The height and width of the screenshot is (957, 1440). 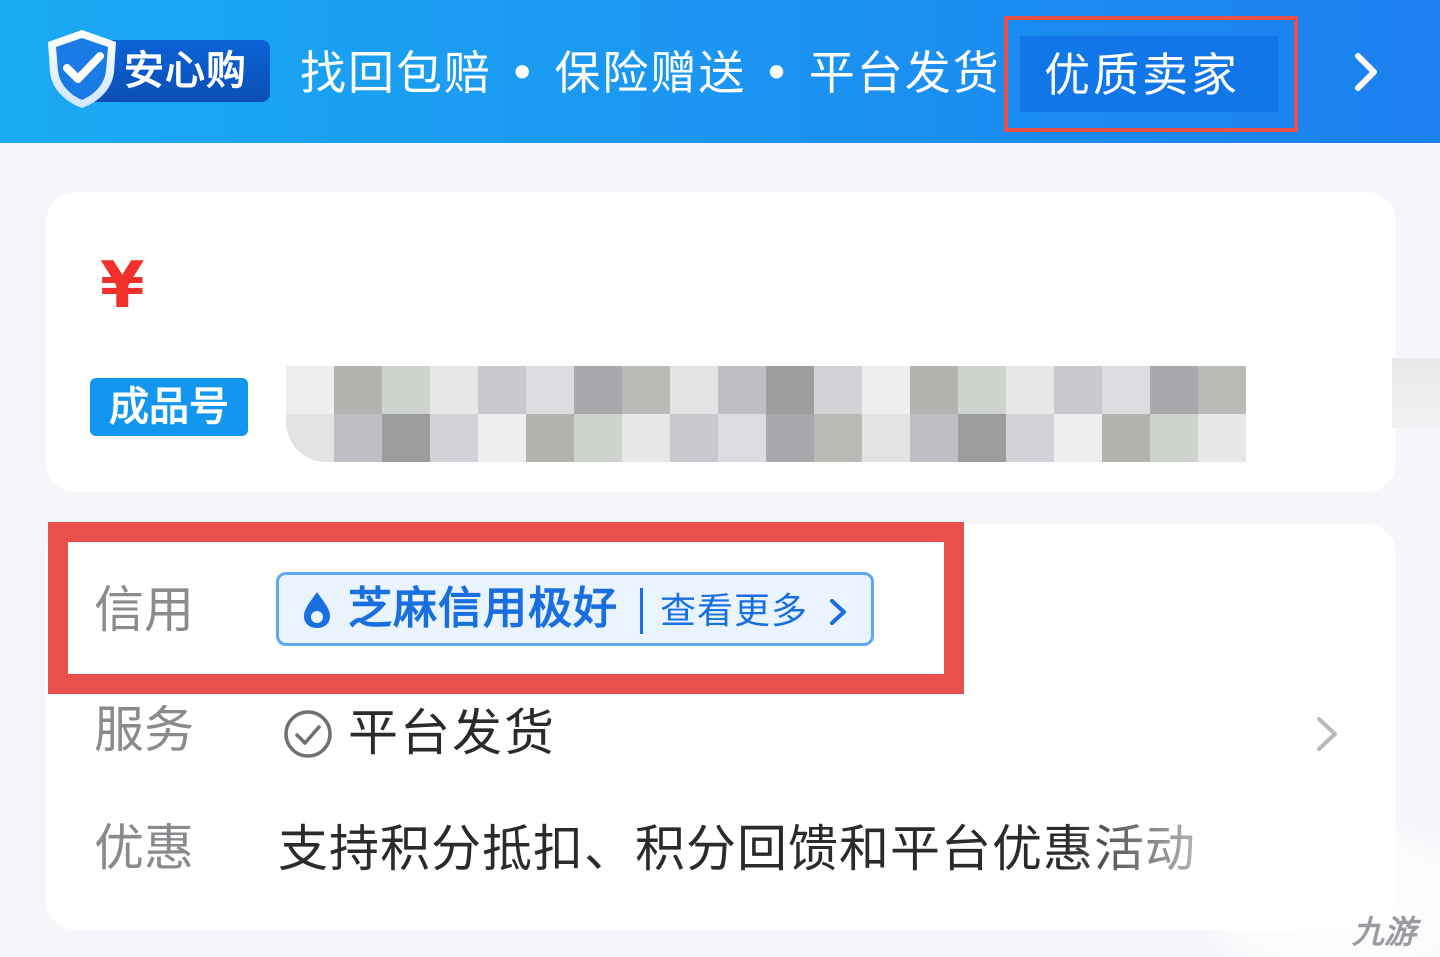 What do you see at coordinates (1384, 932) in the screenshot?
I see `watermark-logo: 九游` at bounding box center [1384, 932].